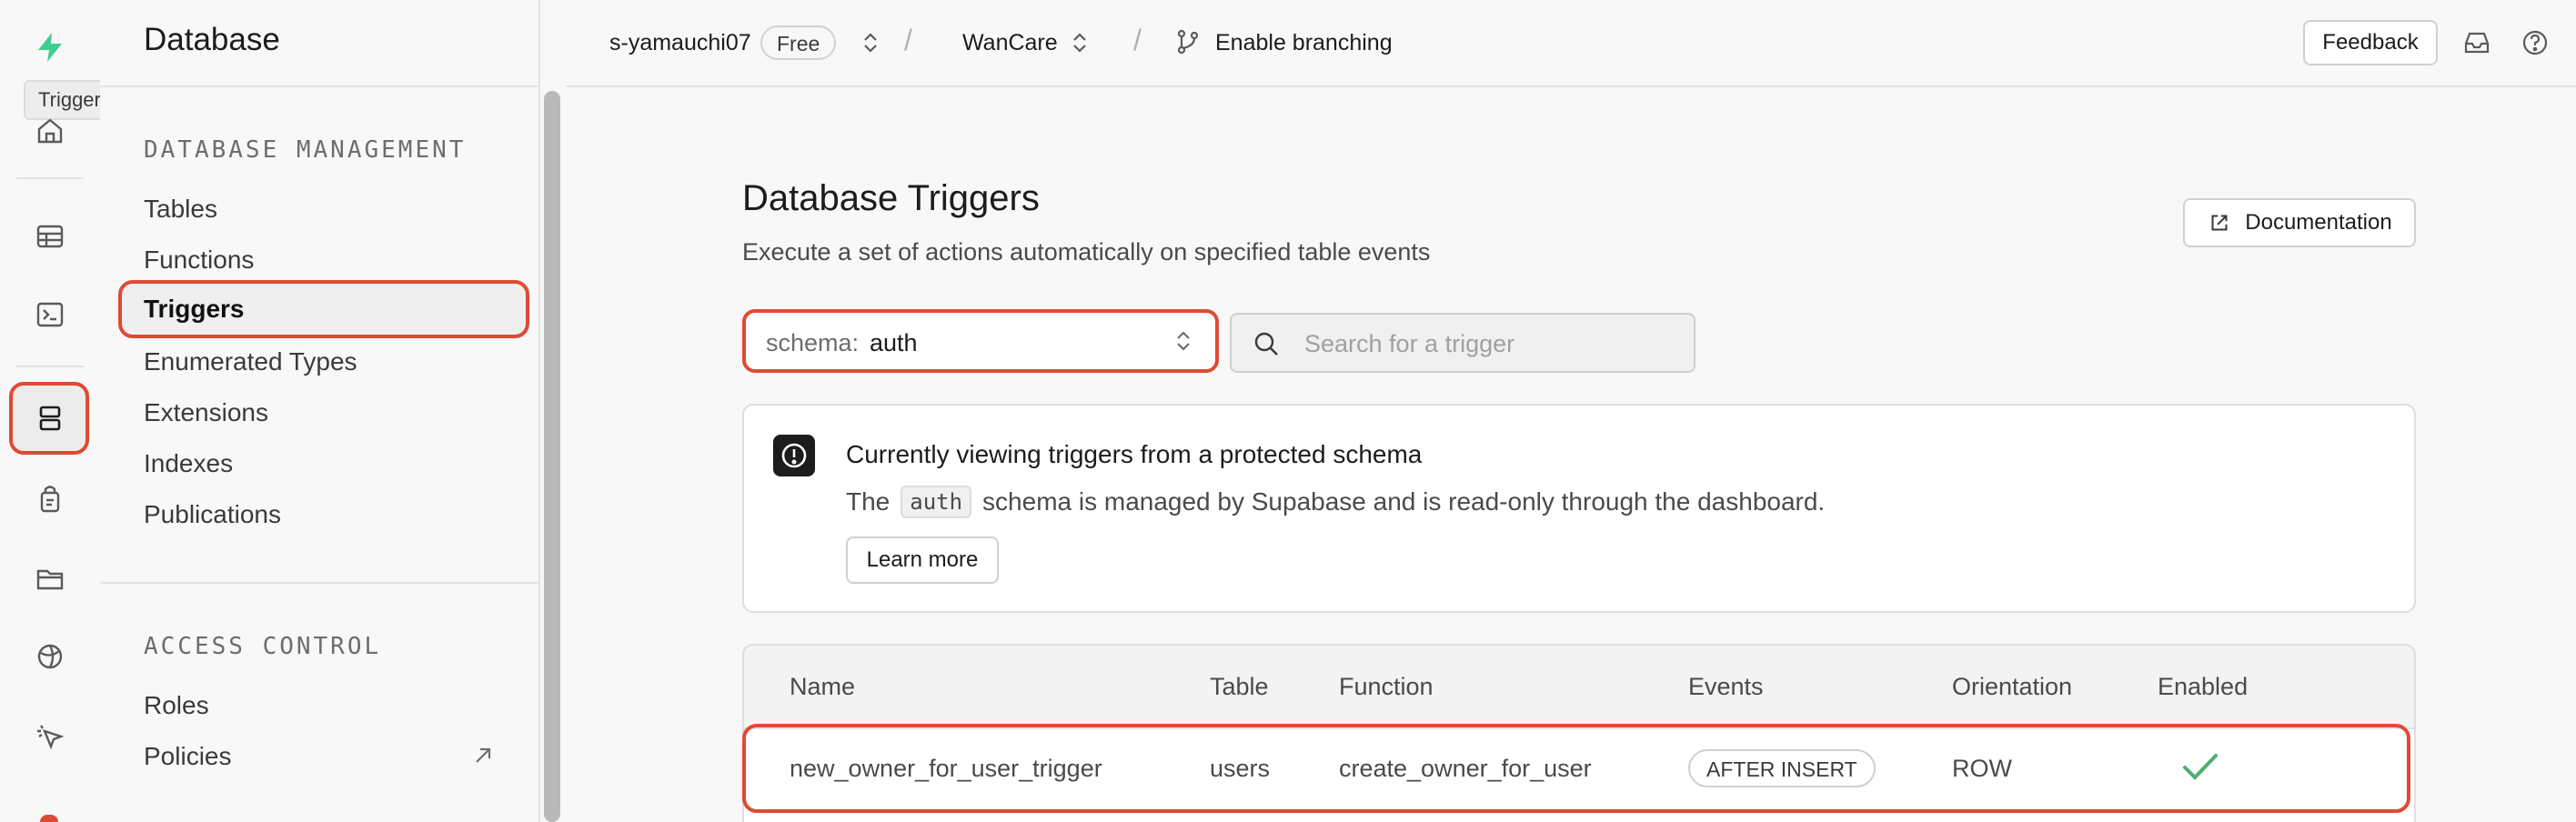 This screenshot has height=822, width=2576. Describe the element at coordinates (176, 705) in the screenshot. I see `menu-item-roles: Roles` at that location.